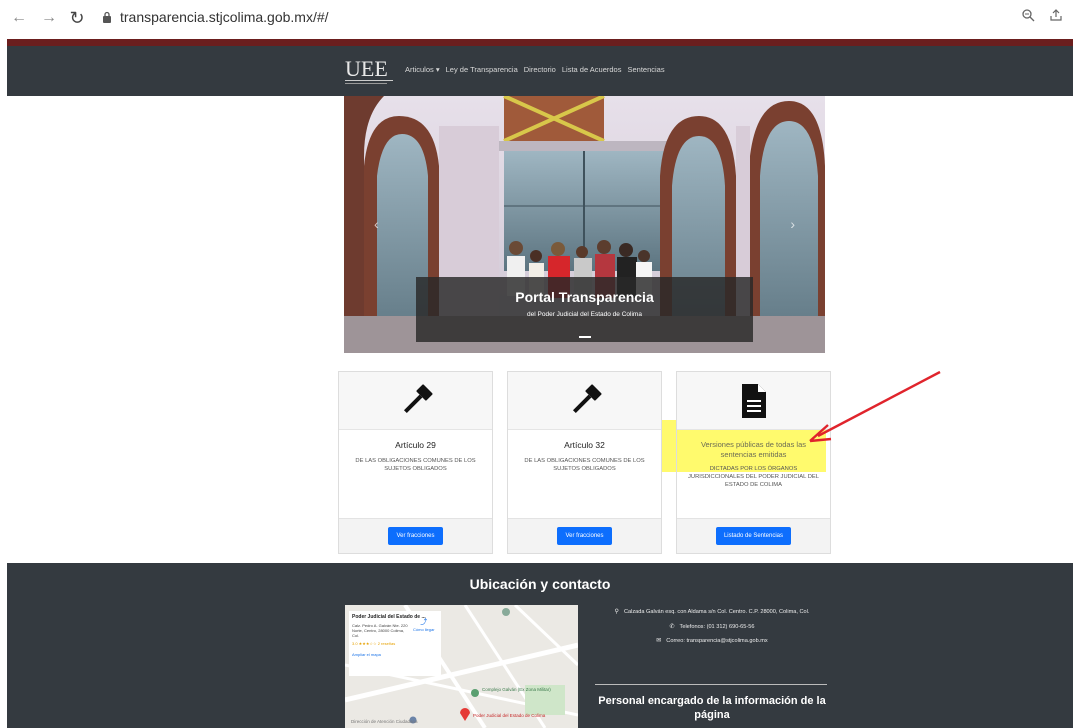 The width and height of the screenshot is (1073, 728). Describe the element at coordinates (366, 68) in the screenshot. I see `logo-text: UEE` at that location.